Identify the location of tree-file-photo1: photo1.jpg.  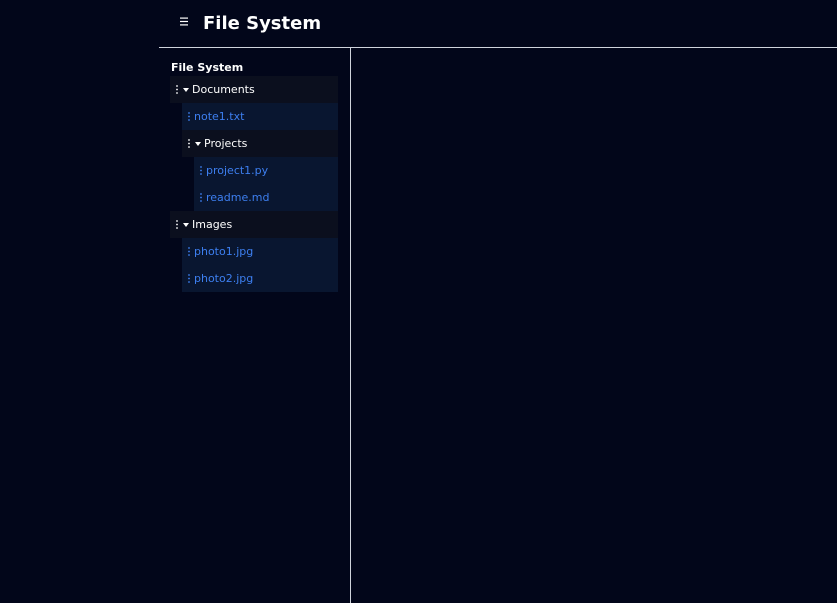
(260, 251).